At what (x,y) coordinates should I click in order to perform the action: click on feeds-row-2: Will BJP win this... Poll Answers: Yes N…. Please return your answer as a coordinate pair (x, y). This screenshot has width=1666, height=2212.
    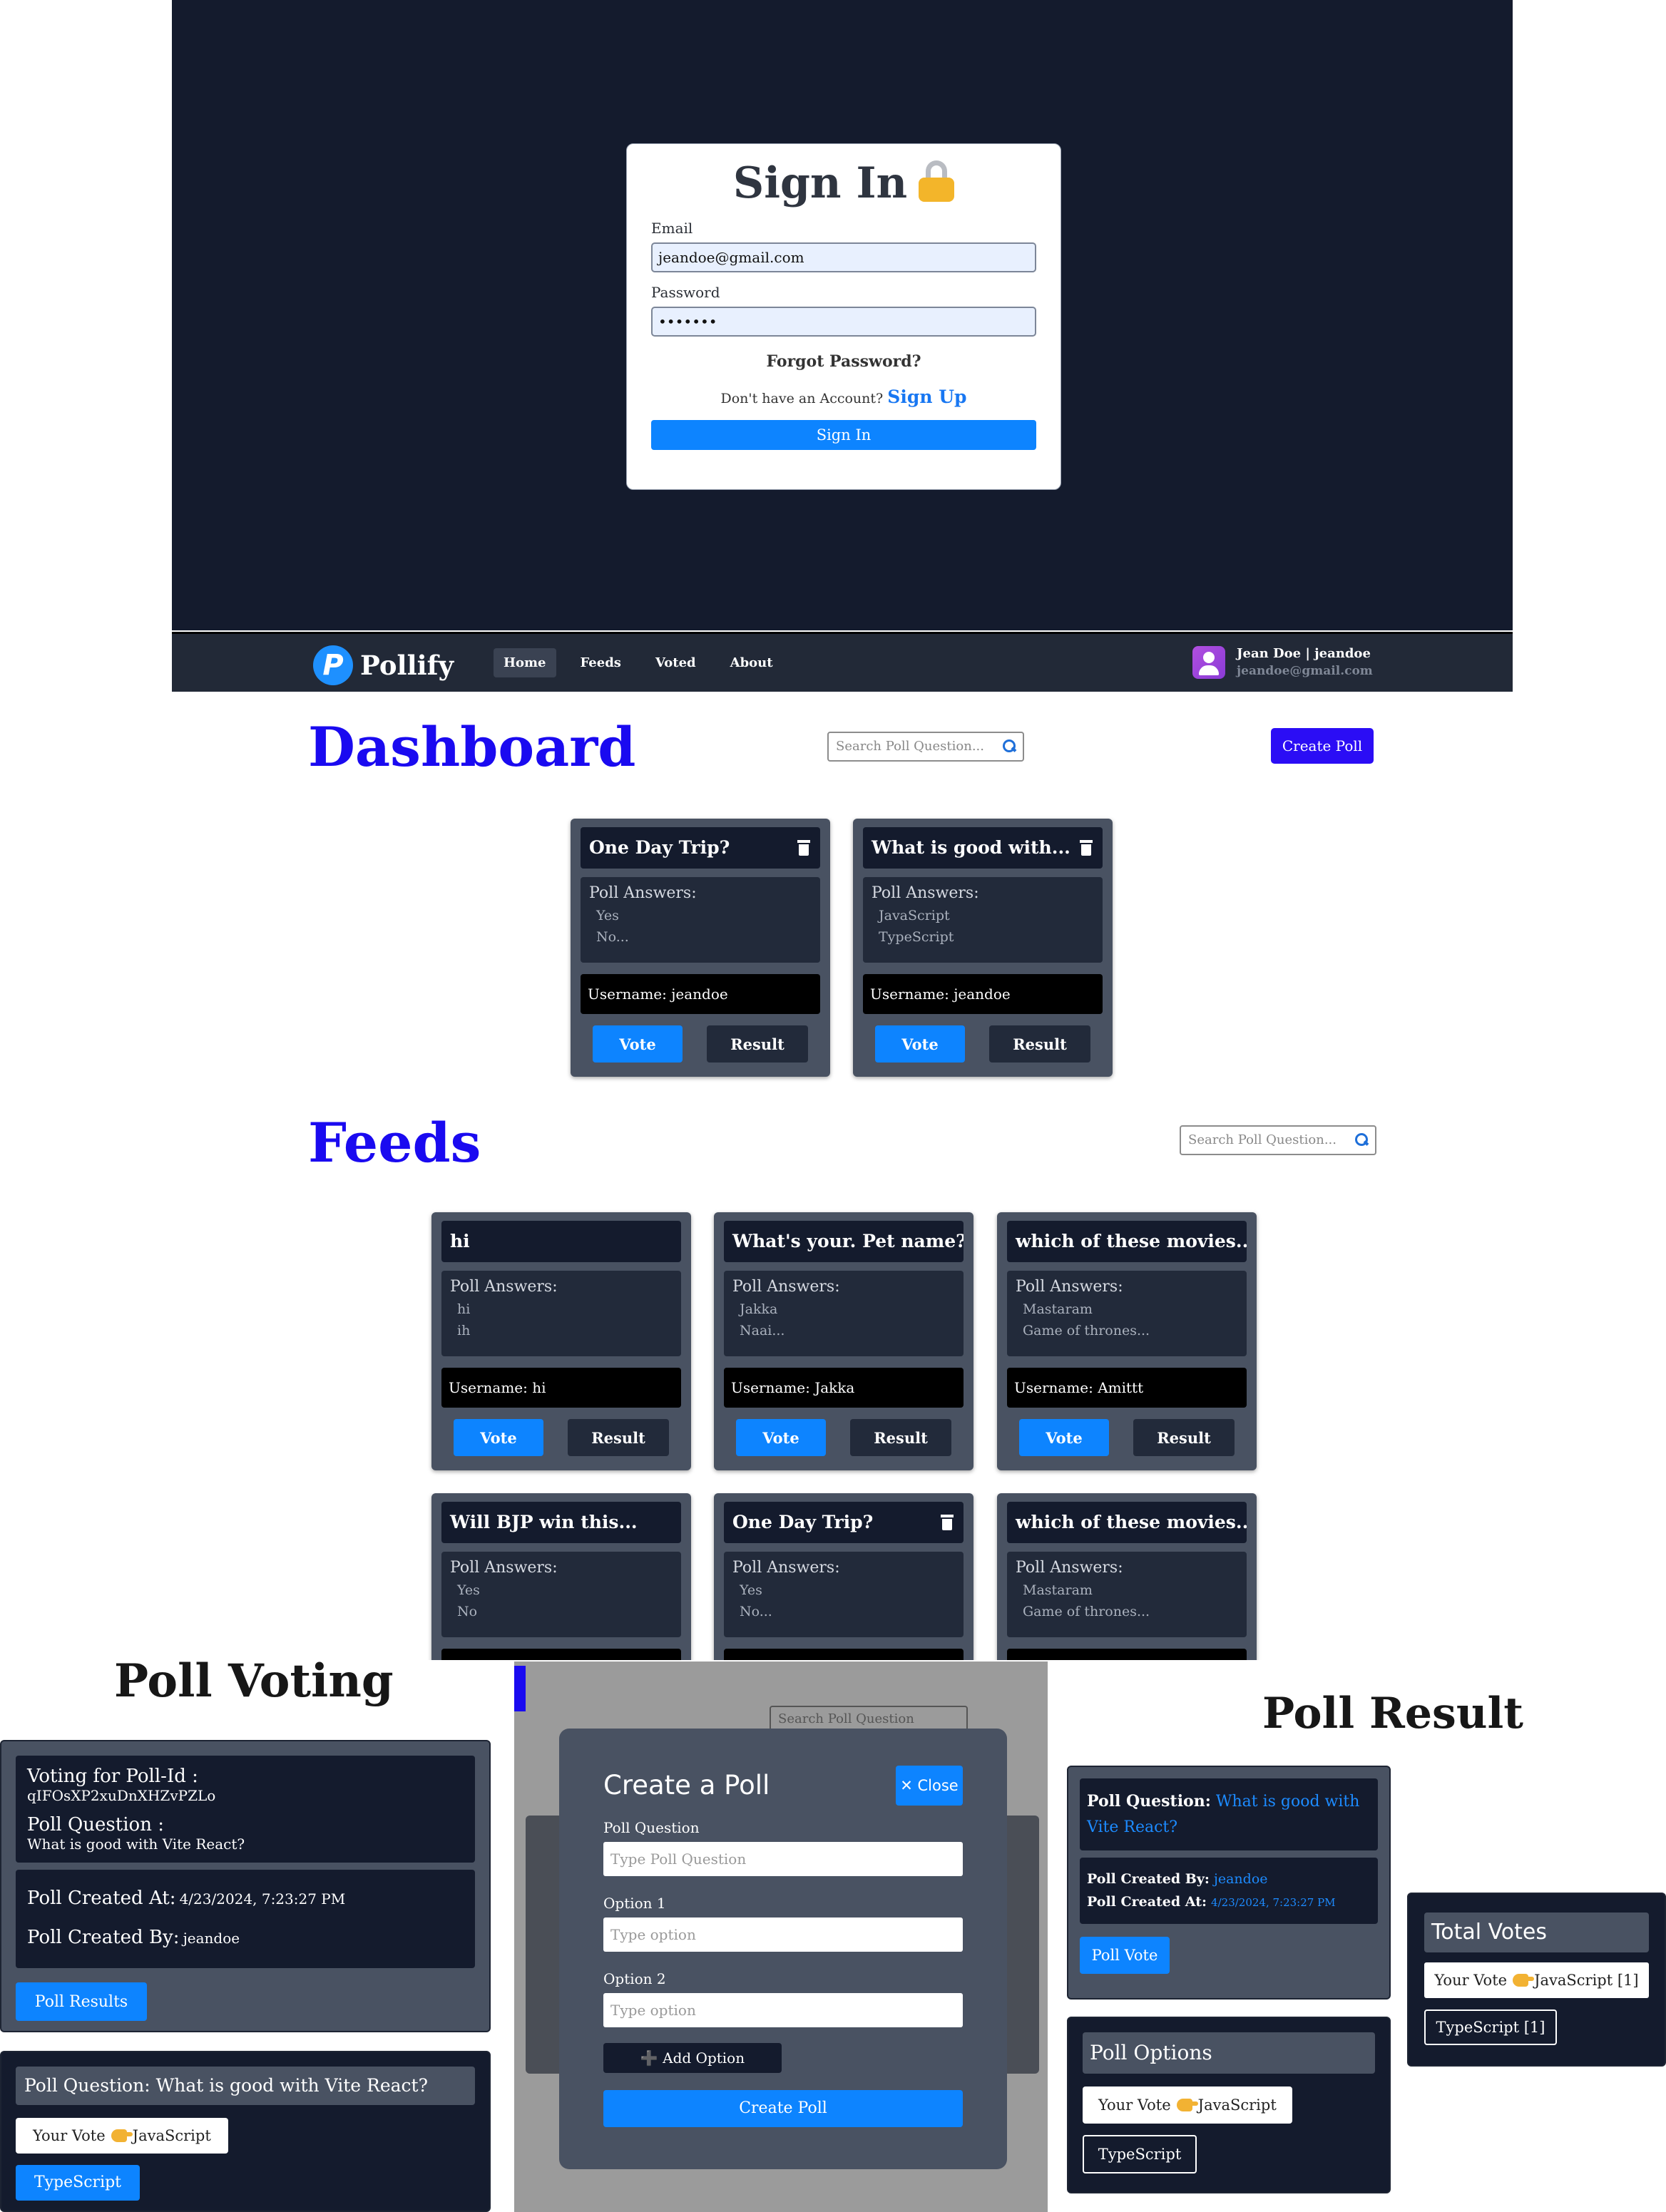
    Looking at the image, I should click on (833, 1576).